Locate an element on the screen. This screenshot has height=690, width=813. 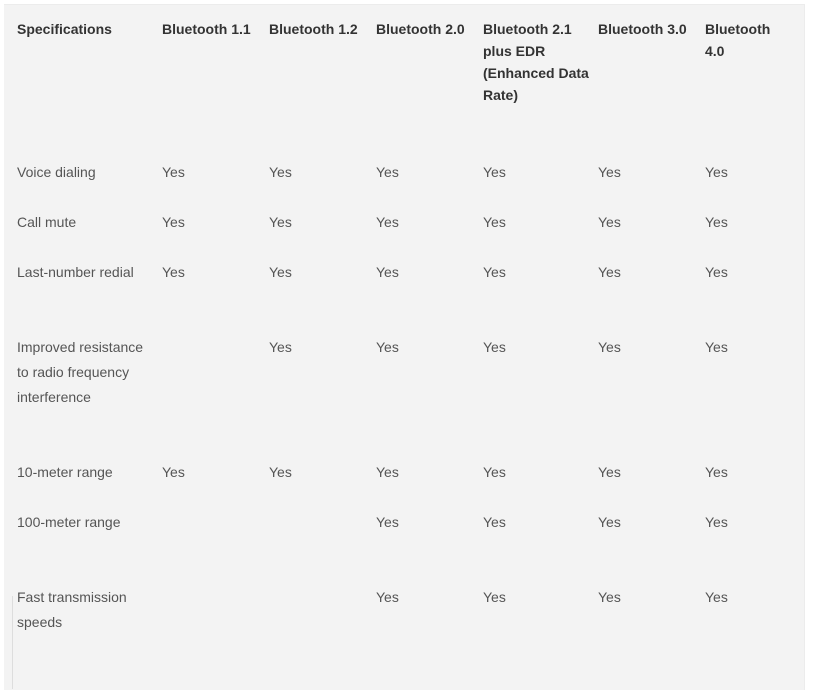
panel-edge-divider is located at coordinates (12, 642).